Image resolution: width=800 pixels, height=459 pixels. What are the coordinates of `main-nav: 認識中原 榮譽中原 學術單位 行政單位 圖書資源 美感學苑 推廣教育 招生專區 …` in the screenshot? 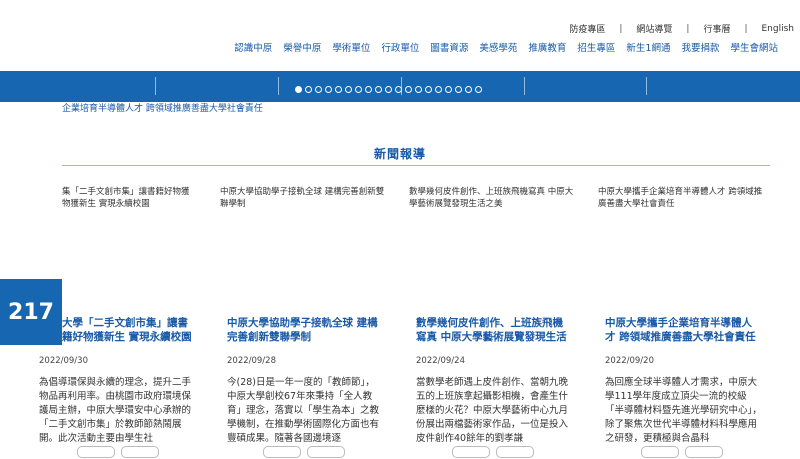 It's located at (500, 47).